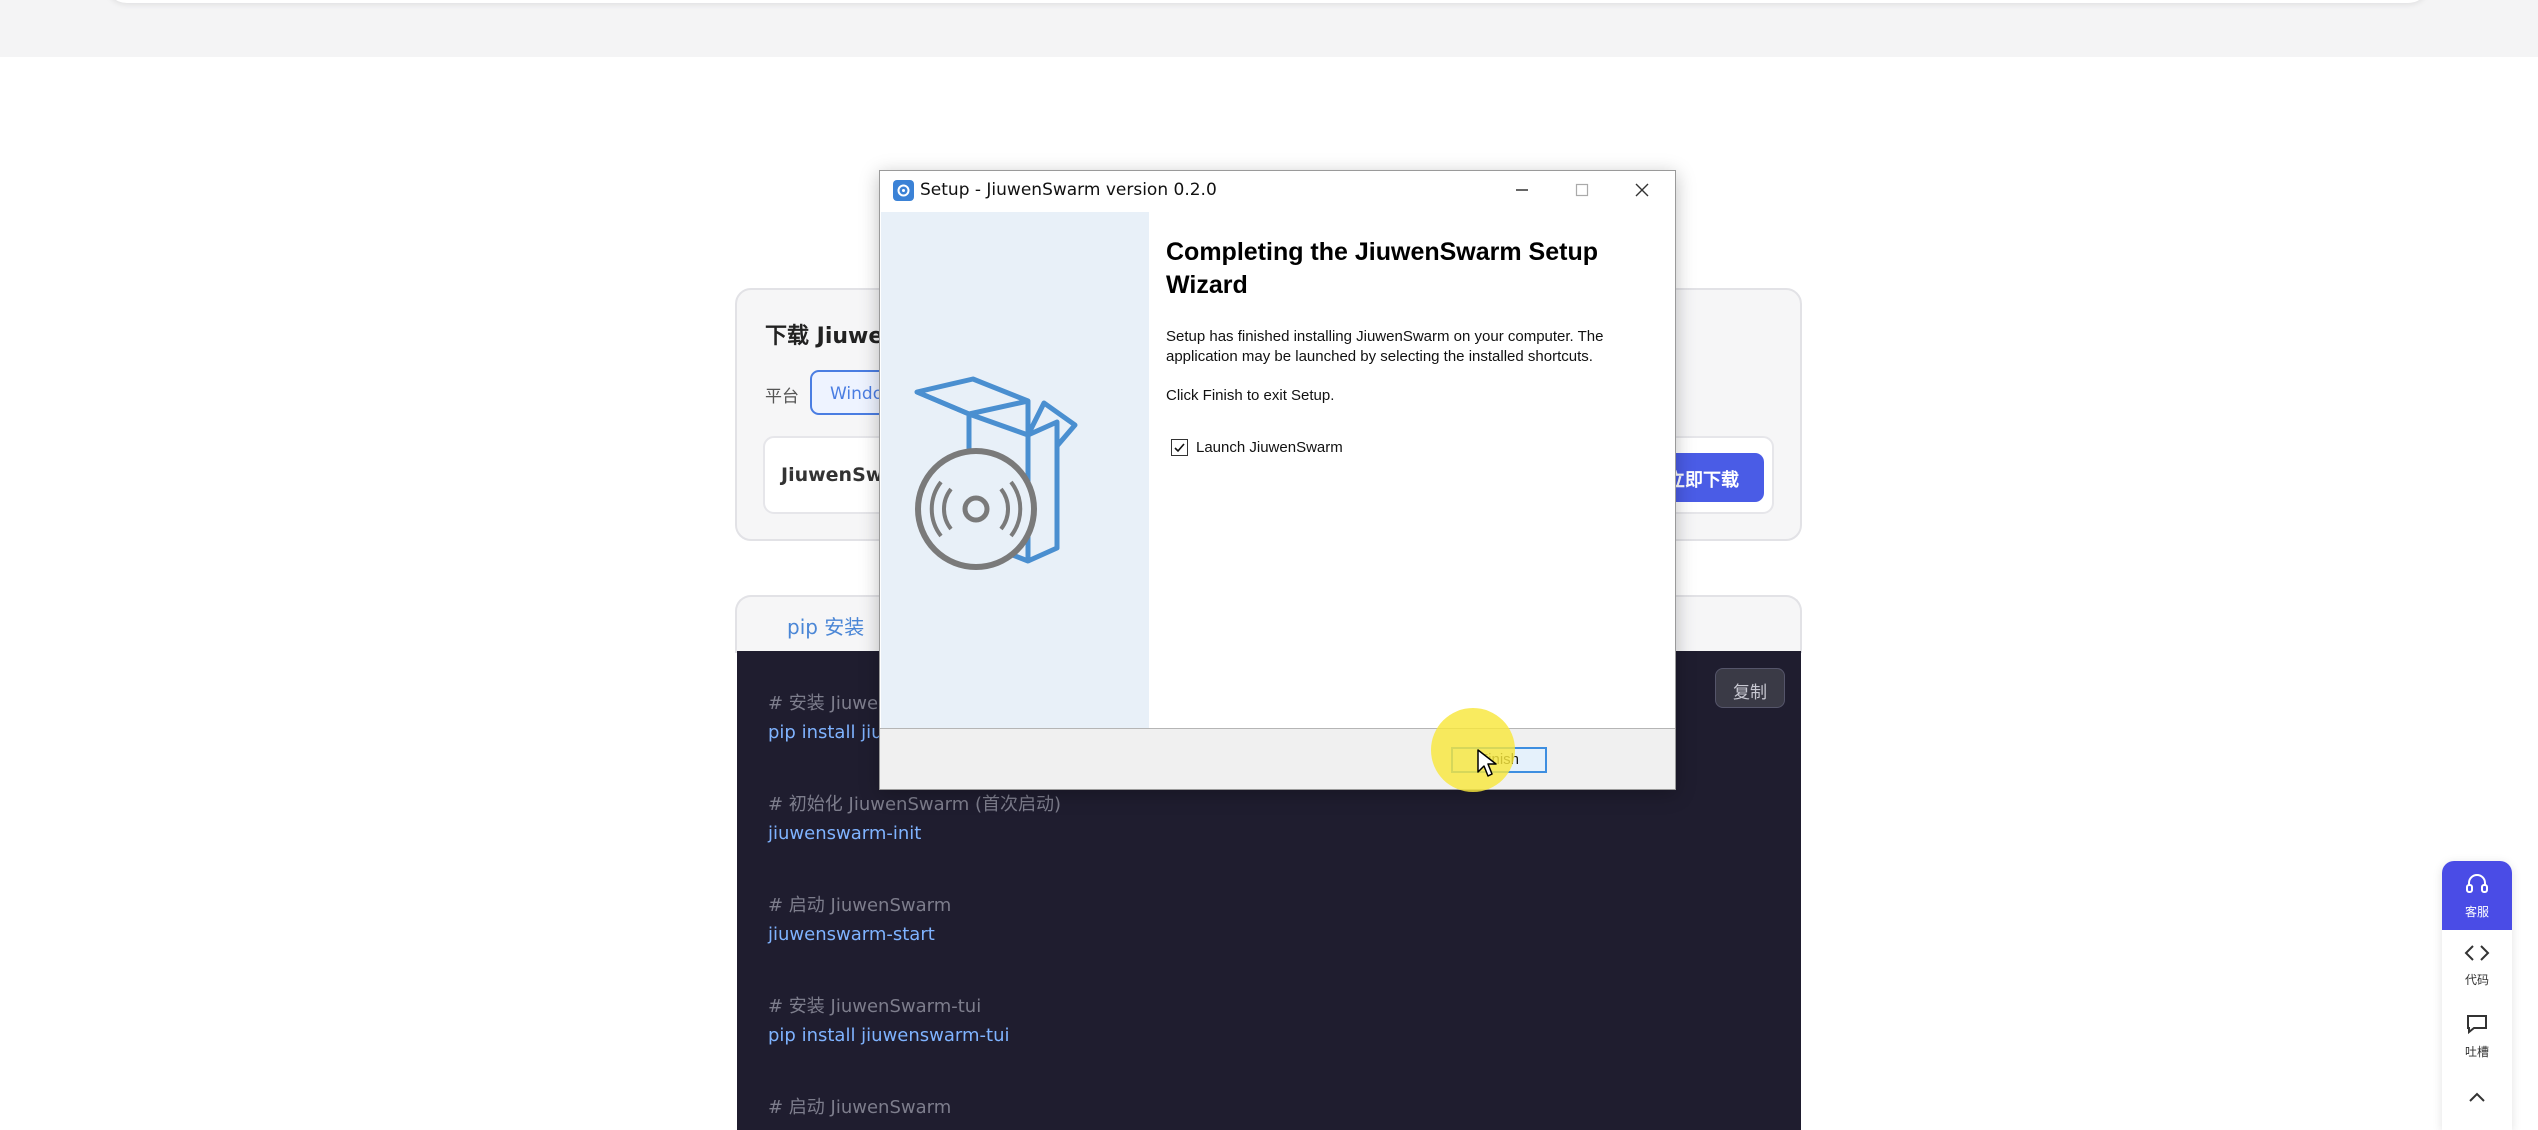 Image resolution: width=2538 pixels, height=1130 pixels. I want to click on code-line: # 安装 JiuwenSwarm-tui, so click(875, 1006).